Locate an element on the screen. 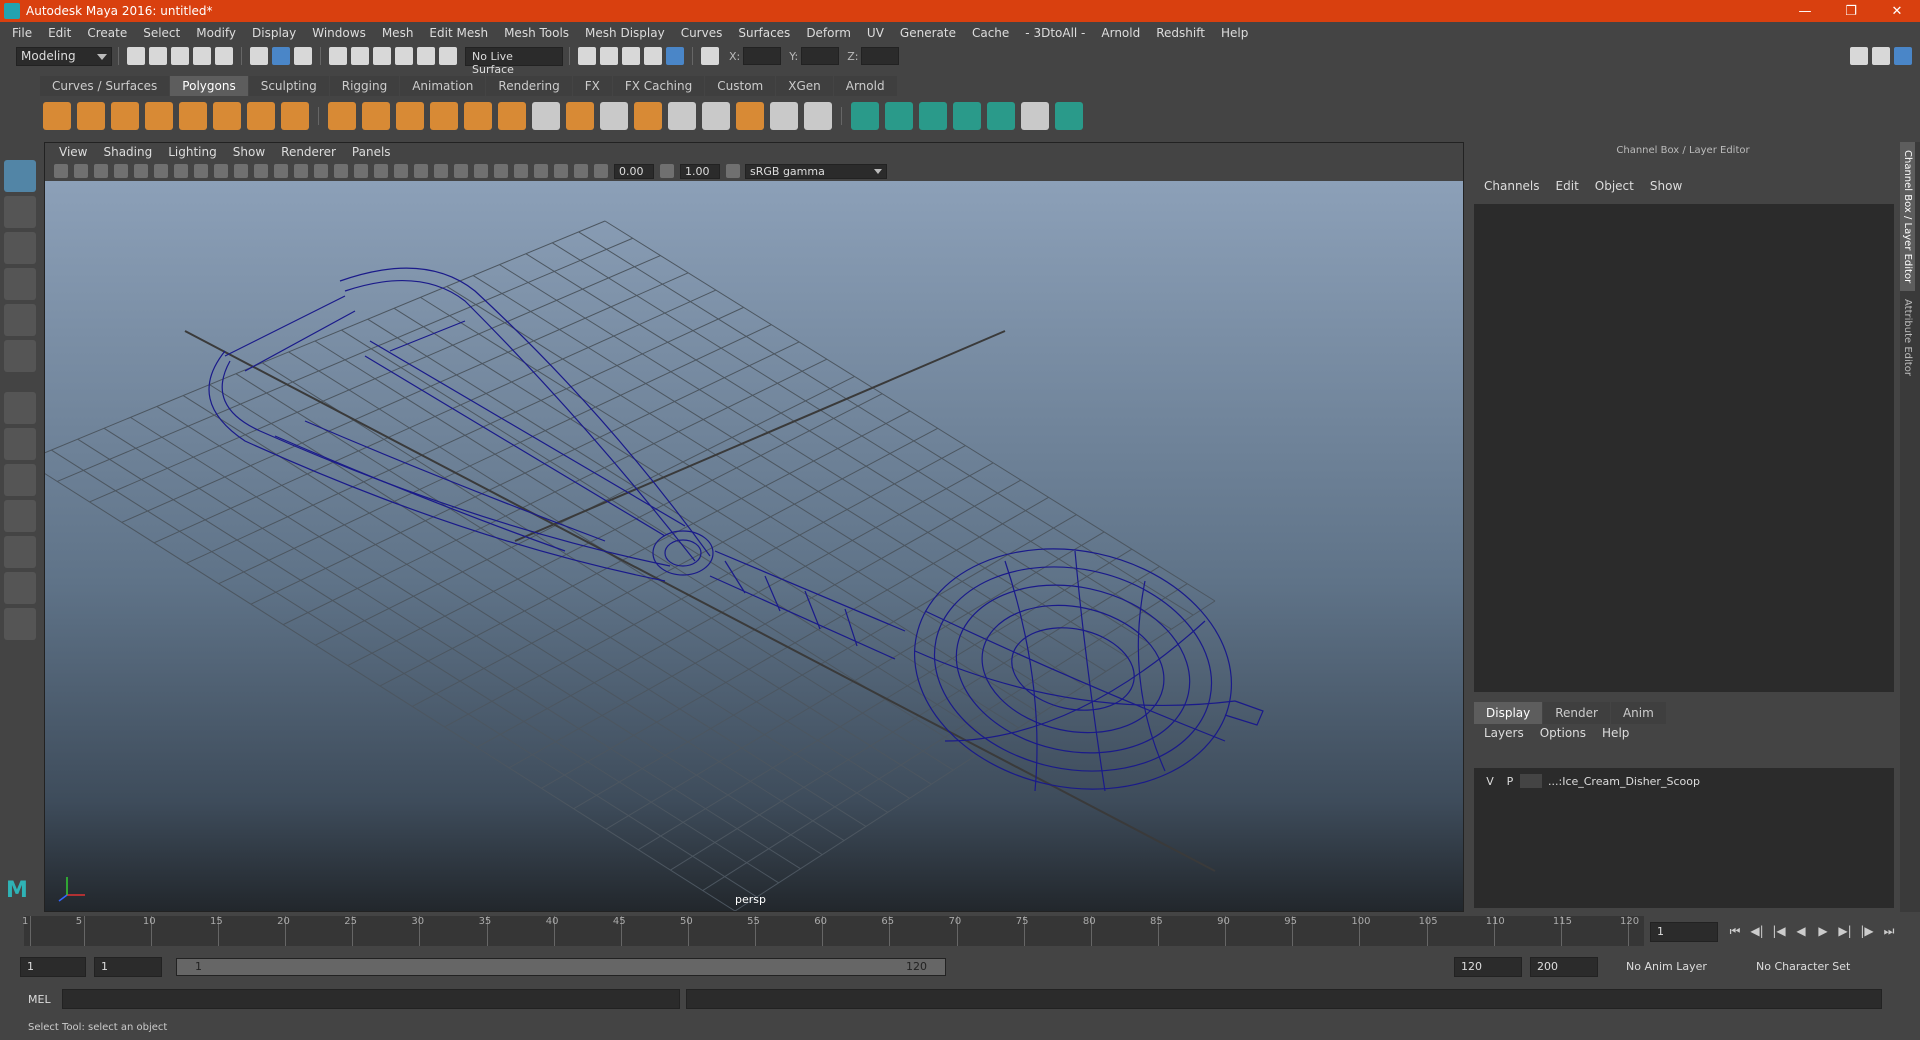 The image size is (1920, 1040). shelf-tab-rendering: Rendering is located at coordinates (529, 86).